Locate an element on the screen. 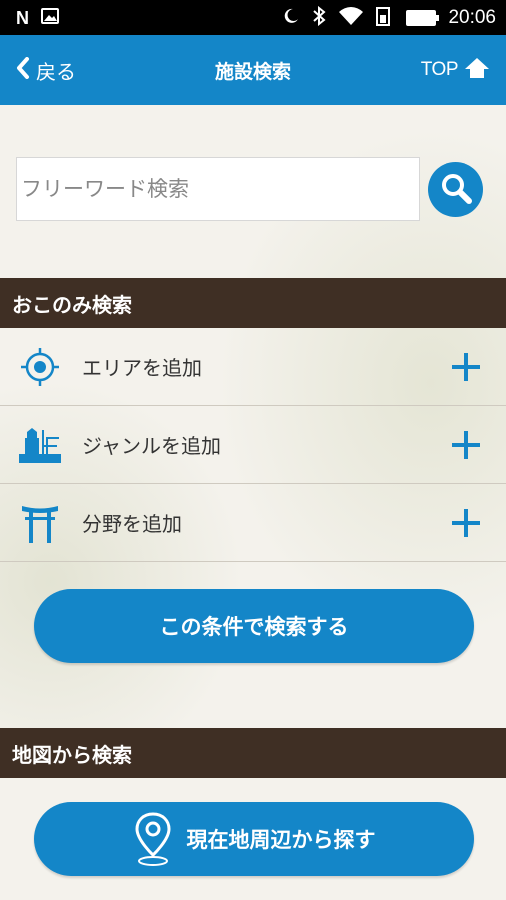 The width and height of the screenshot is (506, 900). image-icon is located at coordinates (50, 17).